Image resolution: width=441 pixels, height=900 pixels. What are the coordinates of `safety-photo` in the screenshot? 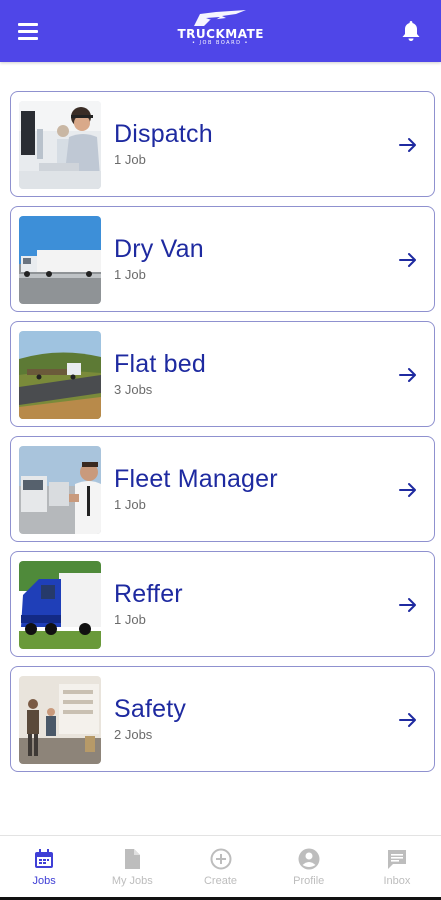 It's located at (60, 720).